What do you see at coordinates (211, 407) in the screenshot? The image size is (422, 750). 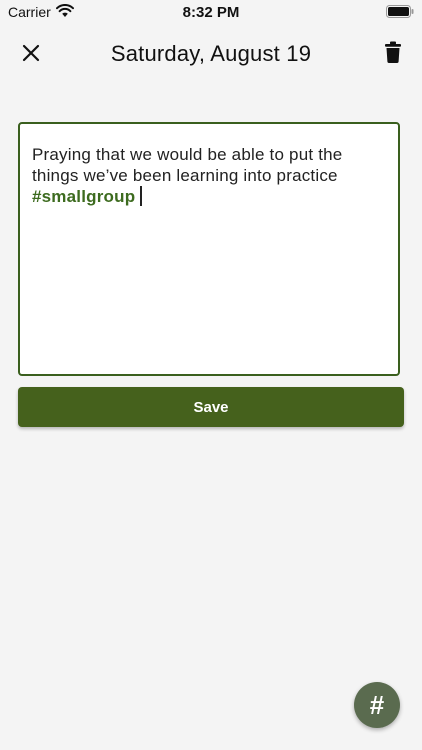 I see `save-button: Save` at bounding box center [211, 407].